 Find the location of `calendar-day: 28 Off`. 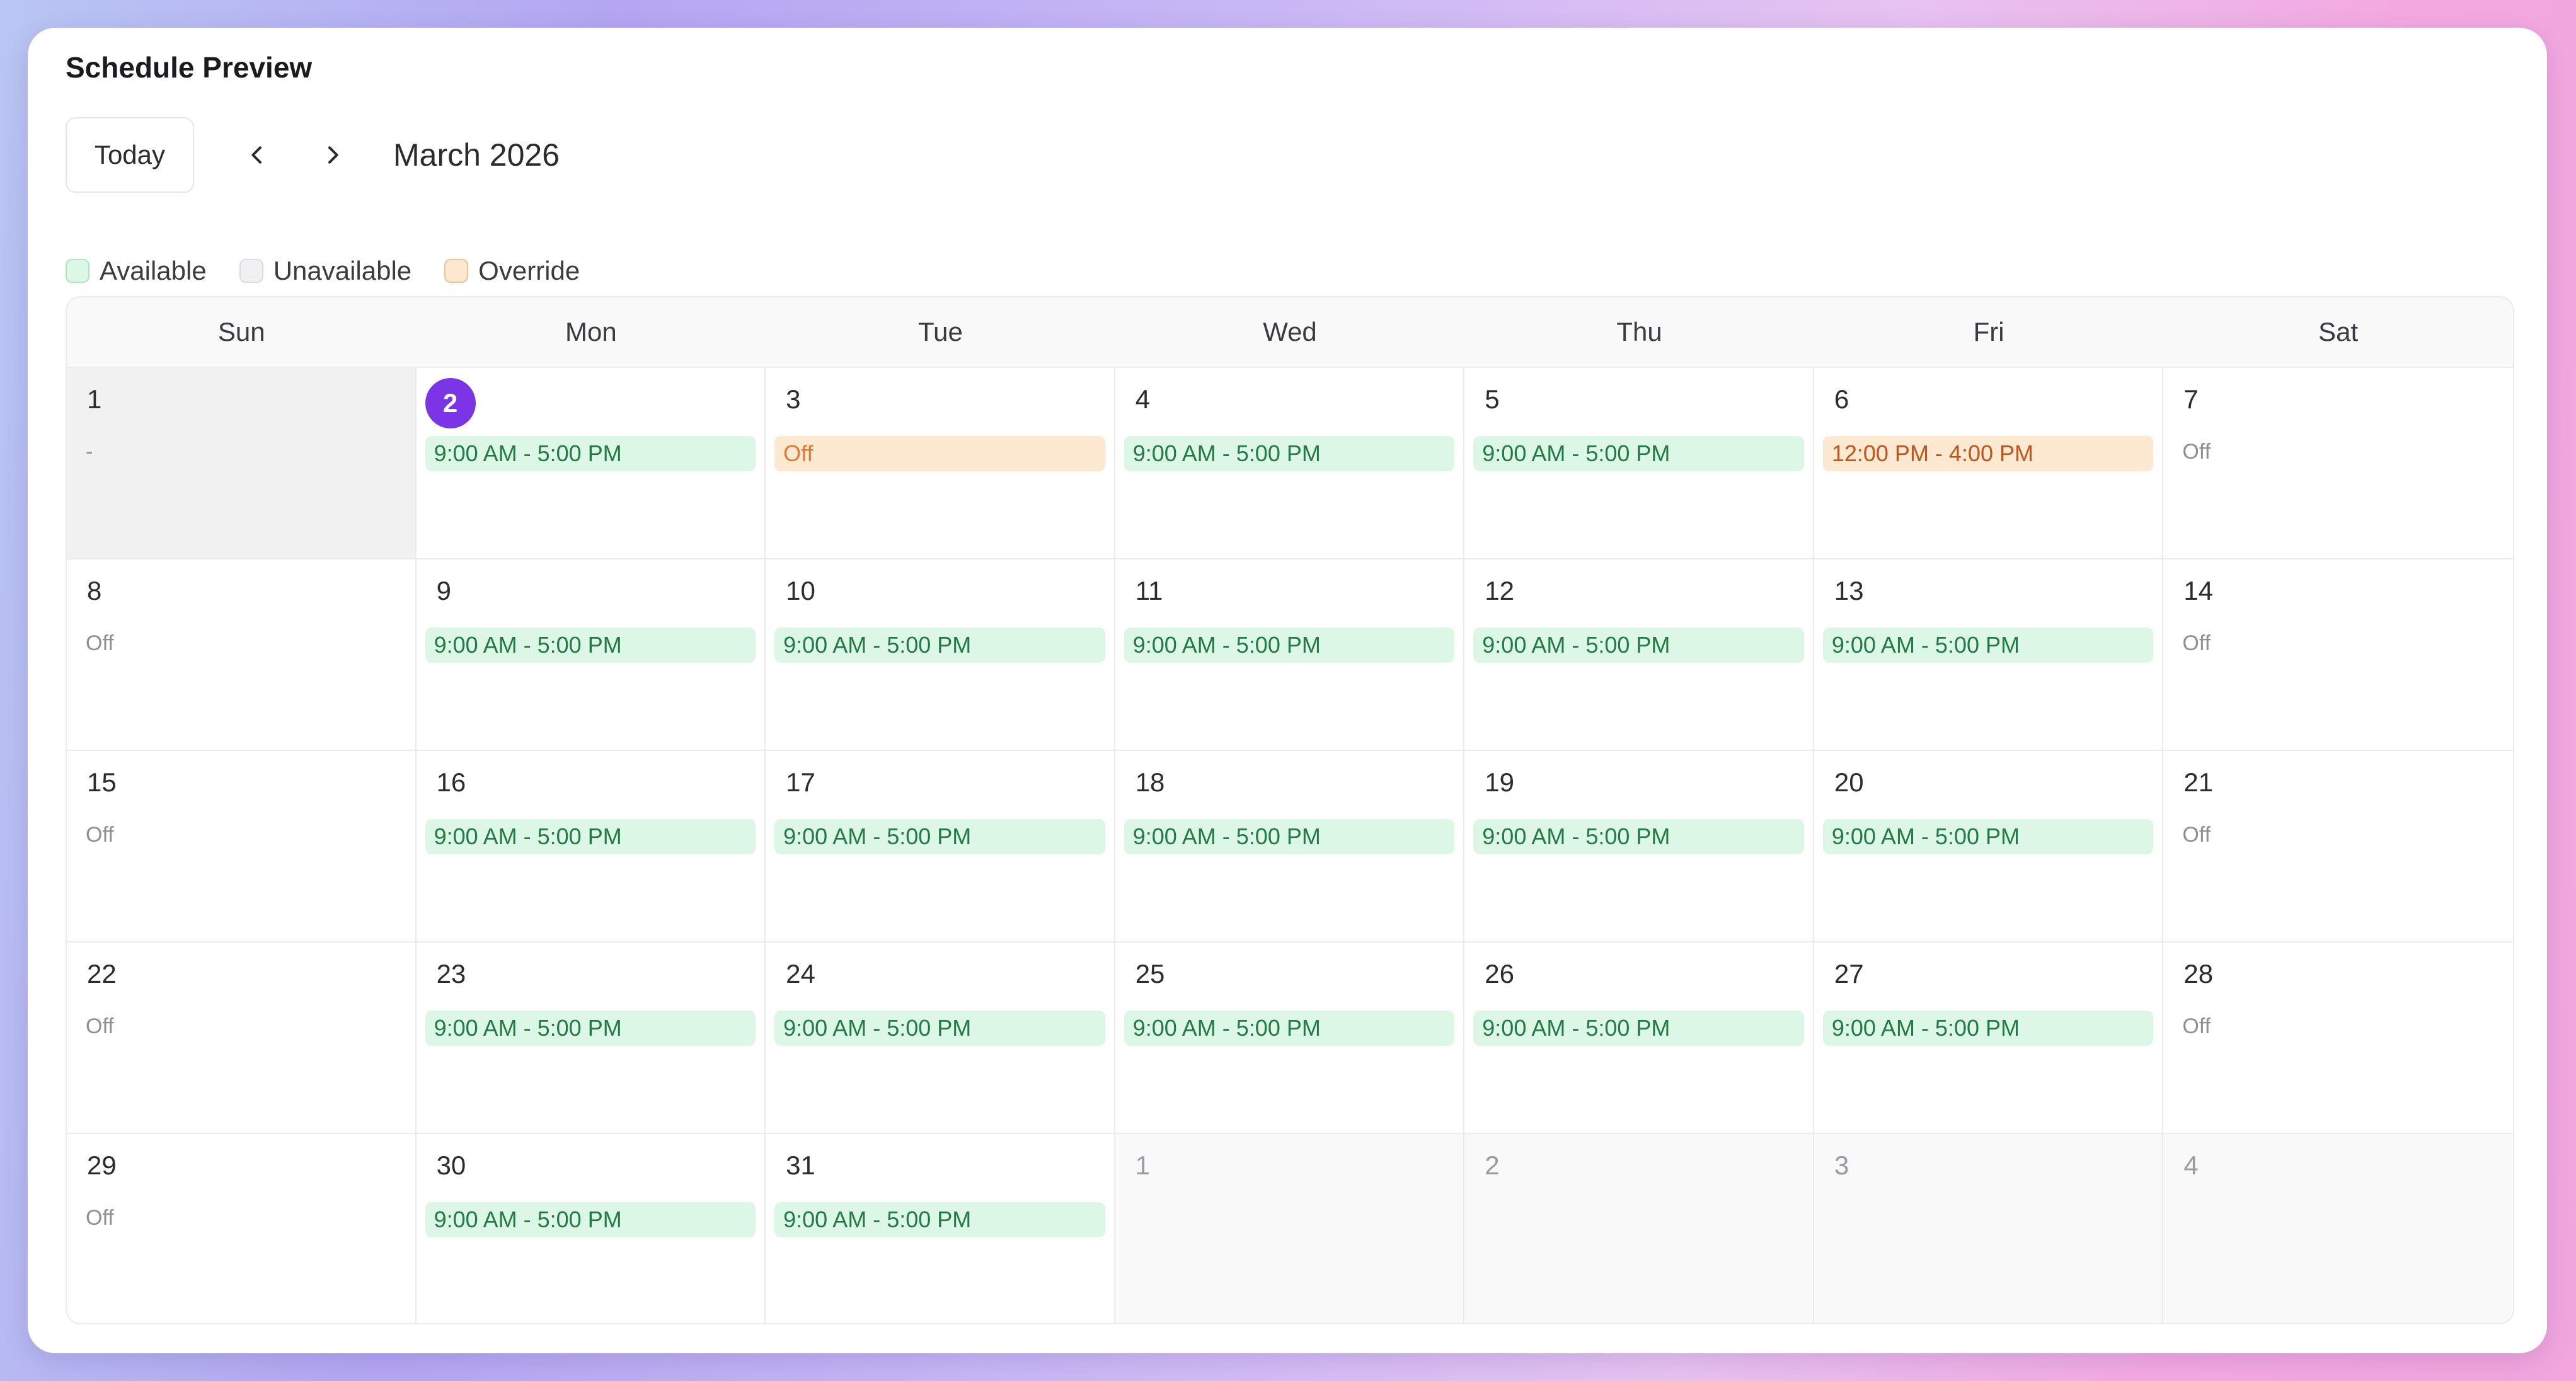

calendar-day: 28 Off is located at coordinates (2338, 1038).